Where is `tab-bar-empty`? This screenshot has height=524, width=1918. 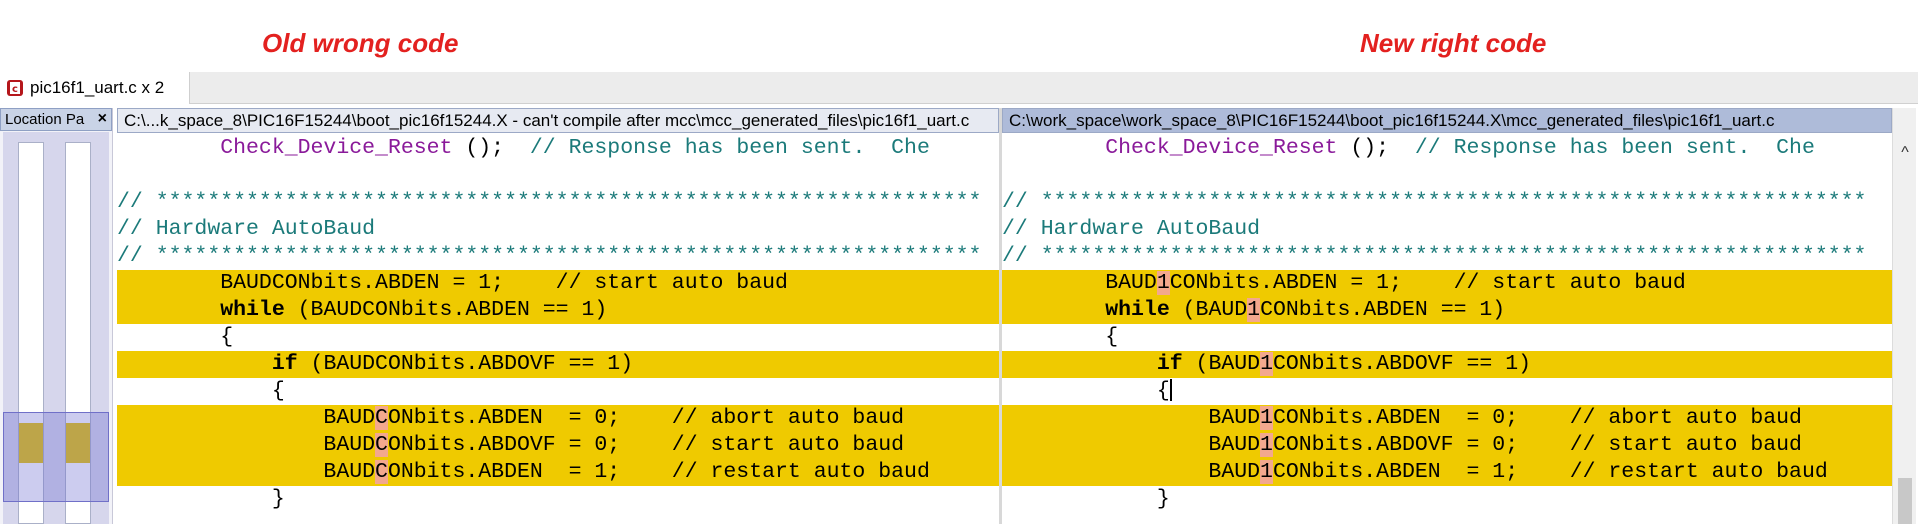 tab-bar-empty is located at coordinates (1054, 88).